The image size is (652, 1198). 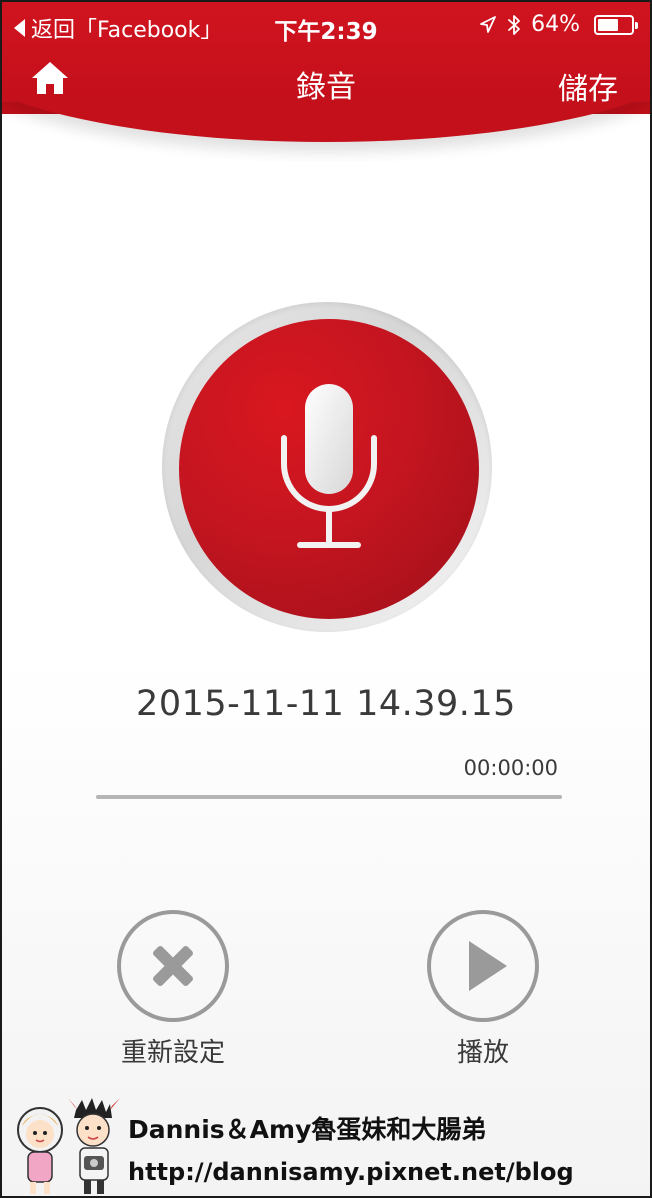 I want to click on watermark-url: http://dannisamy.pixnet.net/blog, so click(x=351, y=1172).